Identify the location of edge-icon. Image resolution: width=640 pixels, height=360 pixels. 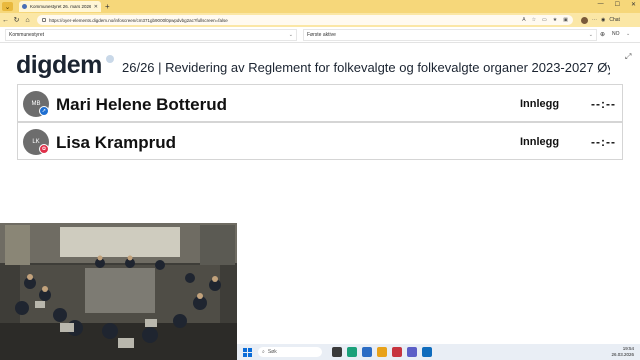
(352, 352).